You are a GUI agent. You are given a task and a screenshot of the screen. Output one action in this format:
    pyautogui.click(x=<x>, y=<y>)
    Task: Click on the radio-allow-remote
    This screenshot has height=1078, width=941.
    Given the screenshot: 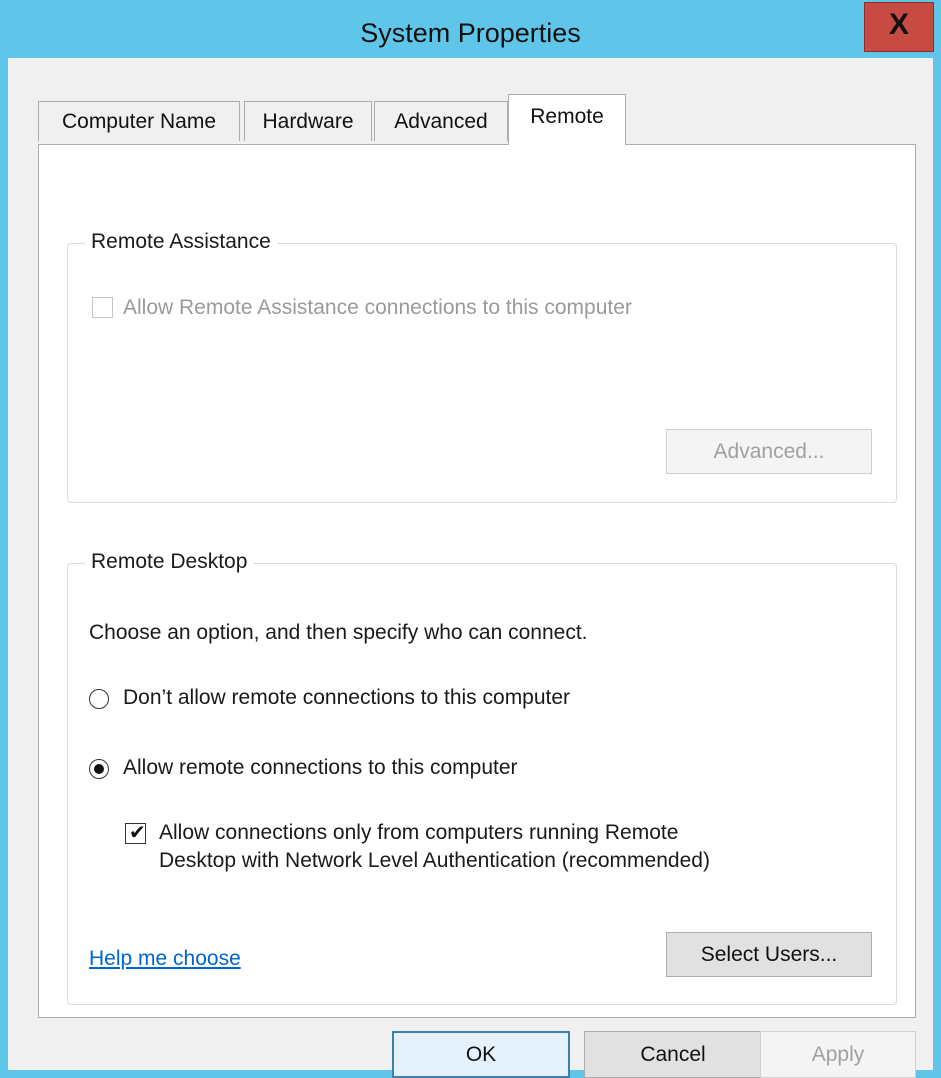 What is the action you would take?
    pyautogui.click(x=99, y=769)
    